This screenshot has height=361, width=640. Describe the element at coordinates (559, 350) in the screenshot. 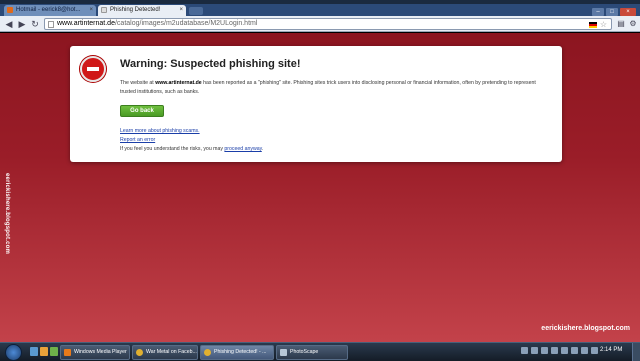

I see `system-tray` at that location.